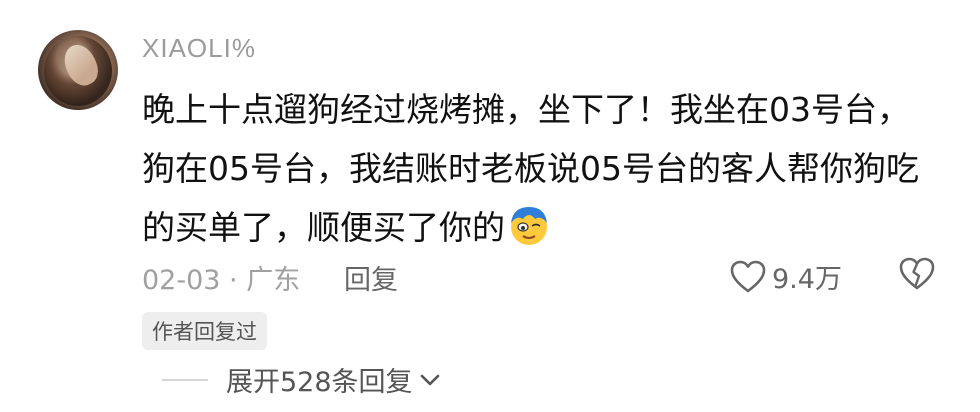 The height and width of the screenshot is (412, 980). I want to click on comment-date-location: 02-03 · 广东, so click(221, 280).